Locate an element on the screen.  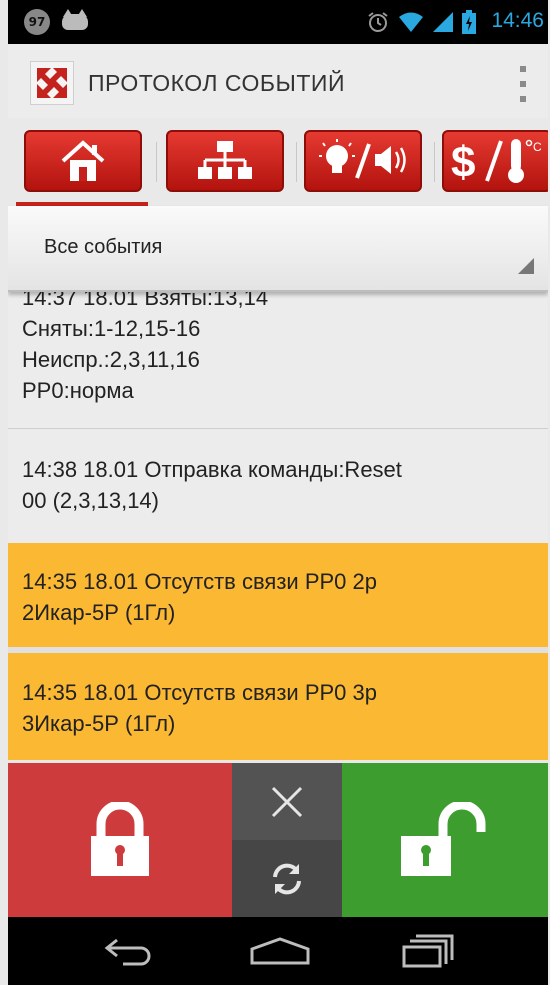
network-icon is located at coordinates (225, 160).